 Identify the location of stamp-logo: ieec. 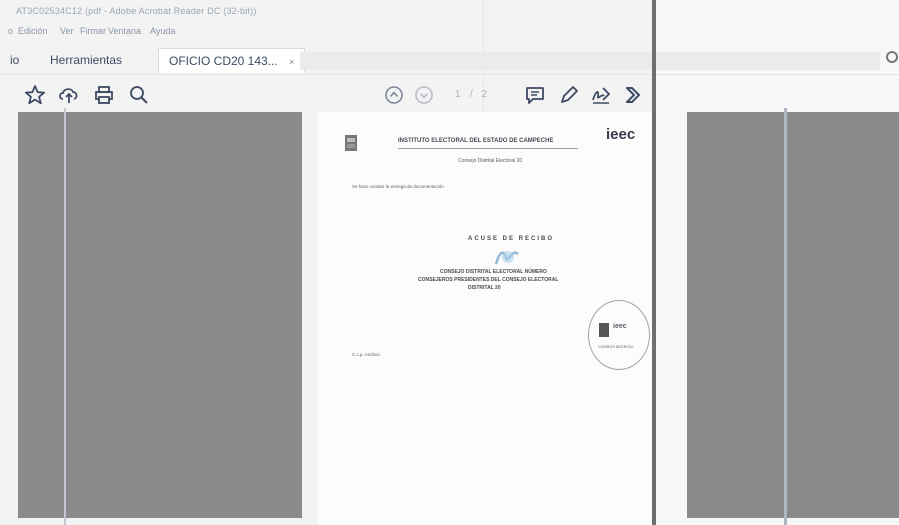
(620, 326).